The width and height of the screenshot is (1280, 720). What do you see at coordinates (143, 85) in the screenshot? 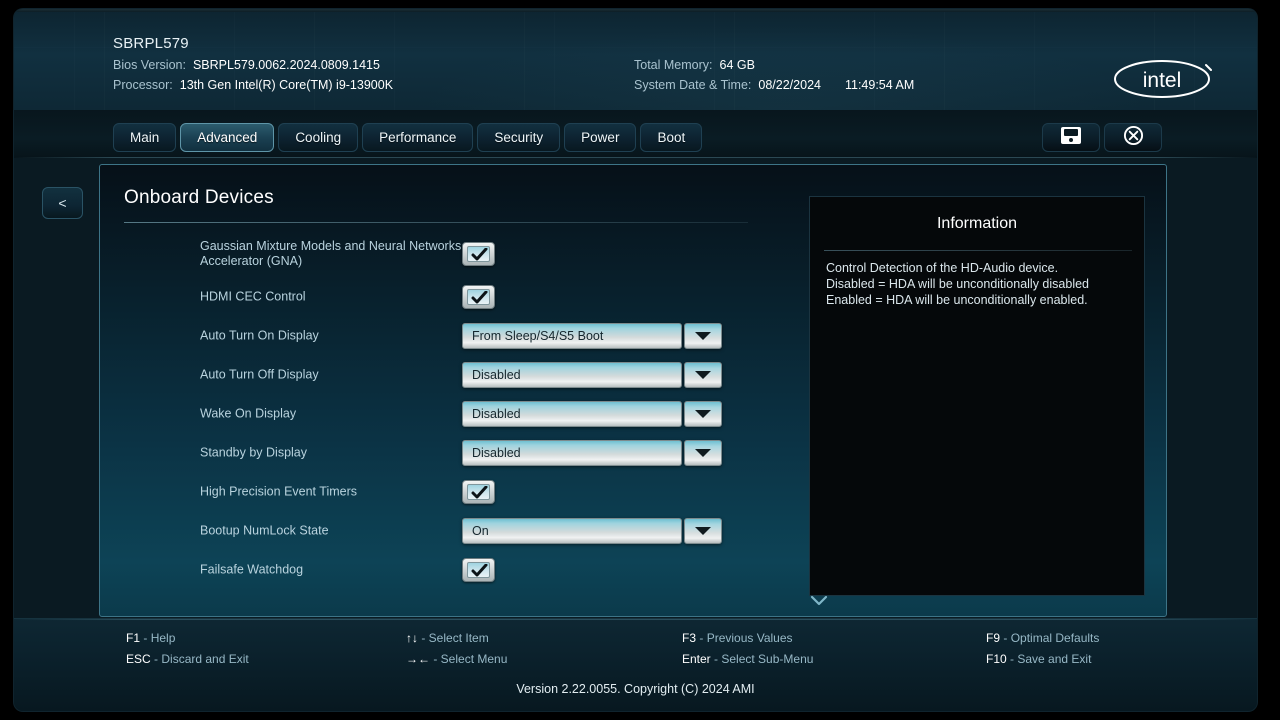
I see `processor-label: Processor:` at bounding box center [143, 85].